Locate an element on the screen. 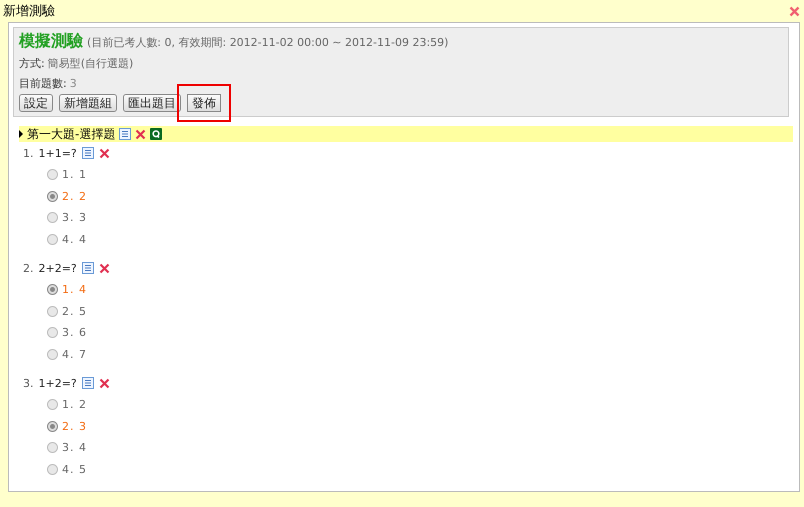 The image size is (804, 507). exam-info: (目前已考人數: 0, 有效期間: 2012-11-02 00:00 ~ 2012-11-09 23:59) is located at coordinates (267, 42).